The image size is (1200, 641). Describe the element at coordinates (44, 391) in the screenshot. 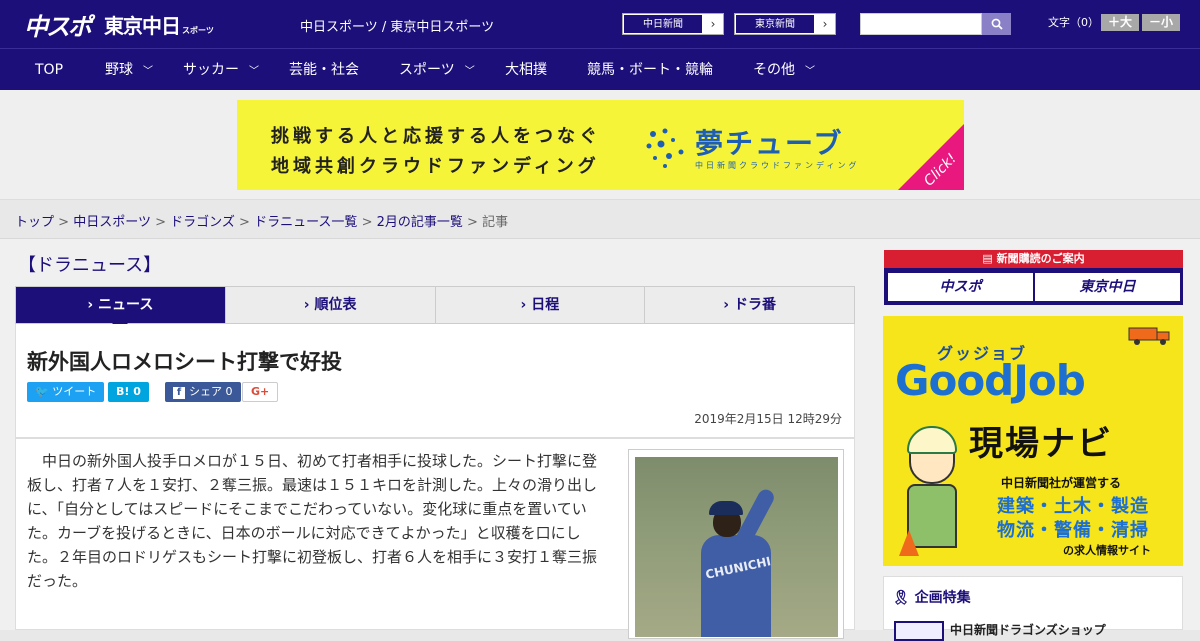

I see `twitter-icon: 🐦` at that location.